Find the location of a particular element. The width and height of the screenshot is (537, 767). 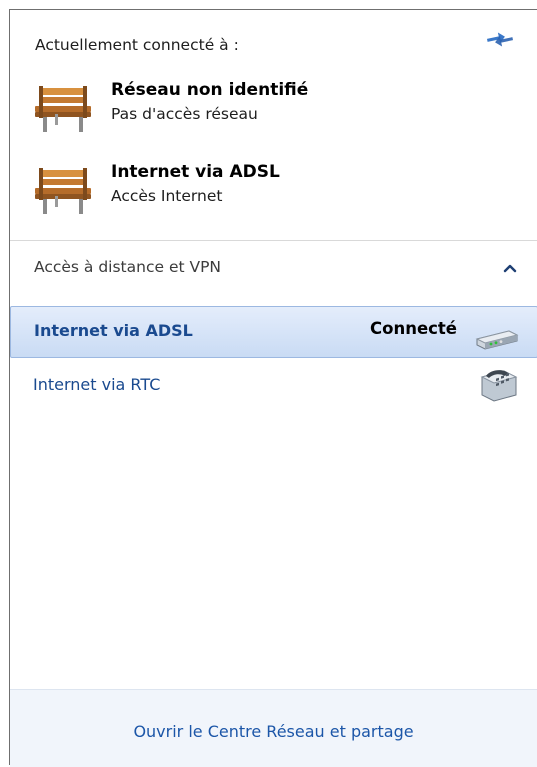

phone-modem-icon is located at coordinates (499, 386).